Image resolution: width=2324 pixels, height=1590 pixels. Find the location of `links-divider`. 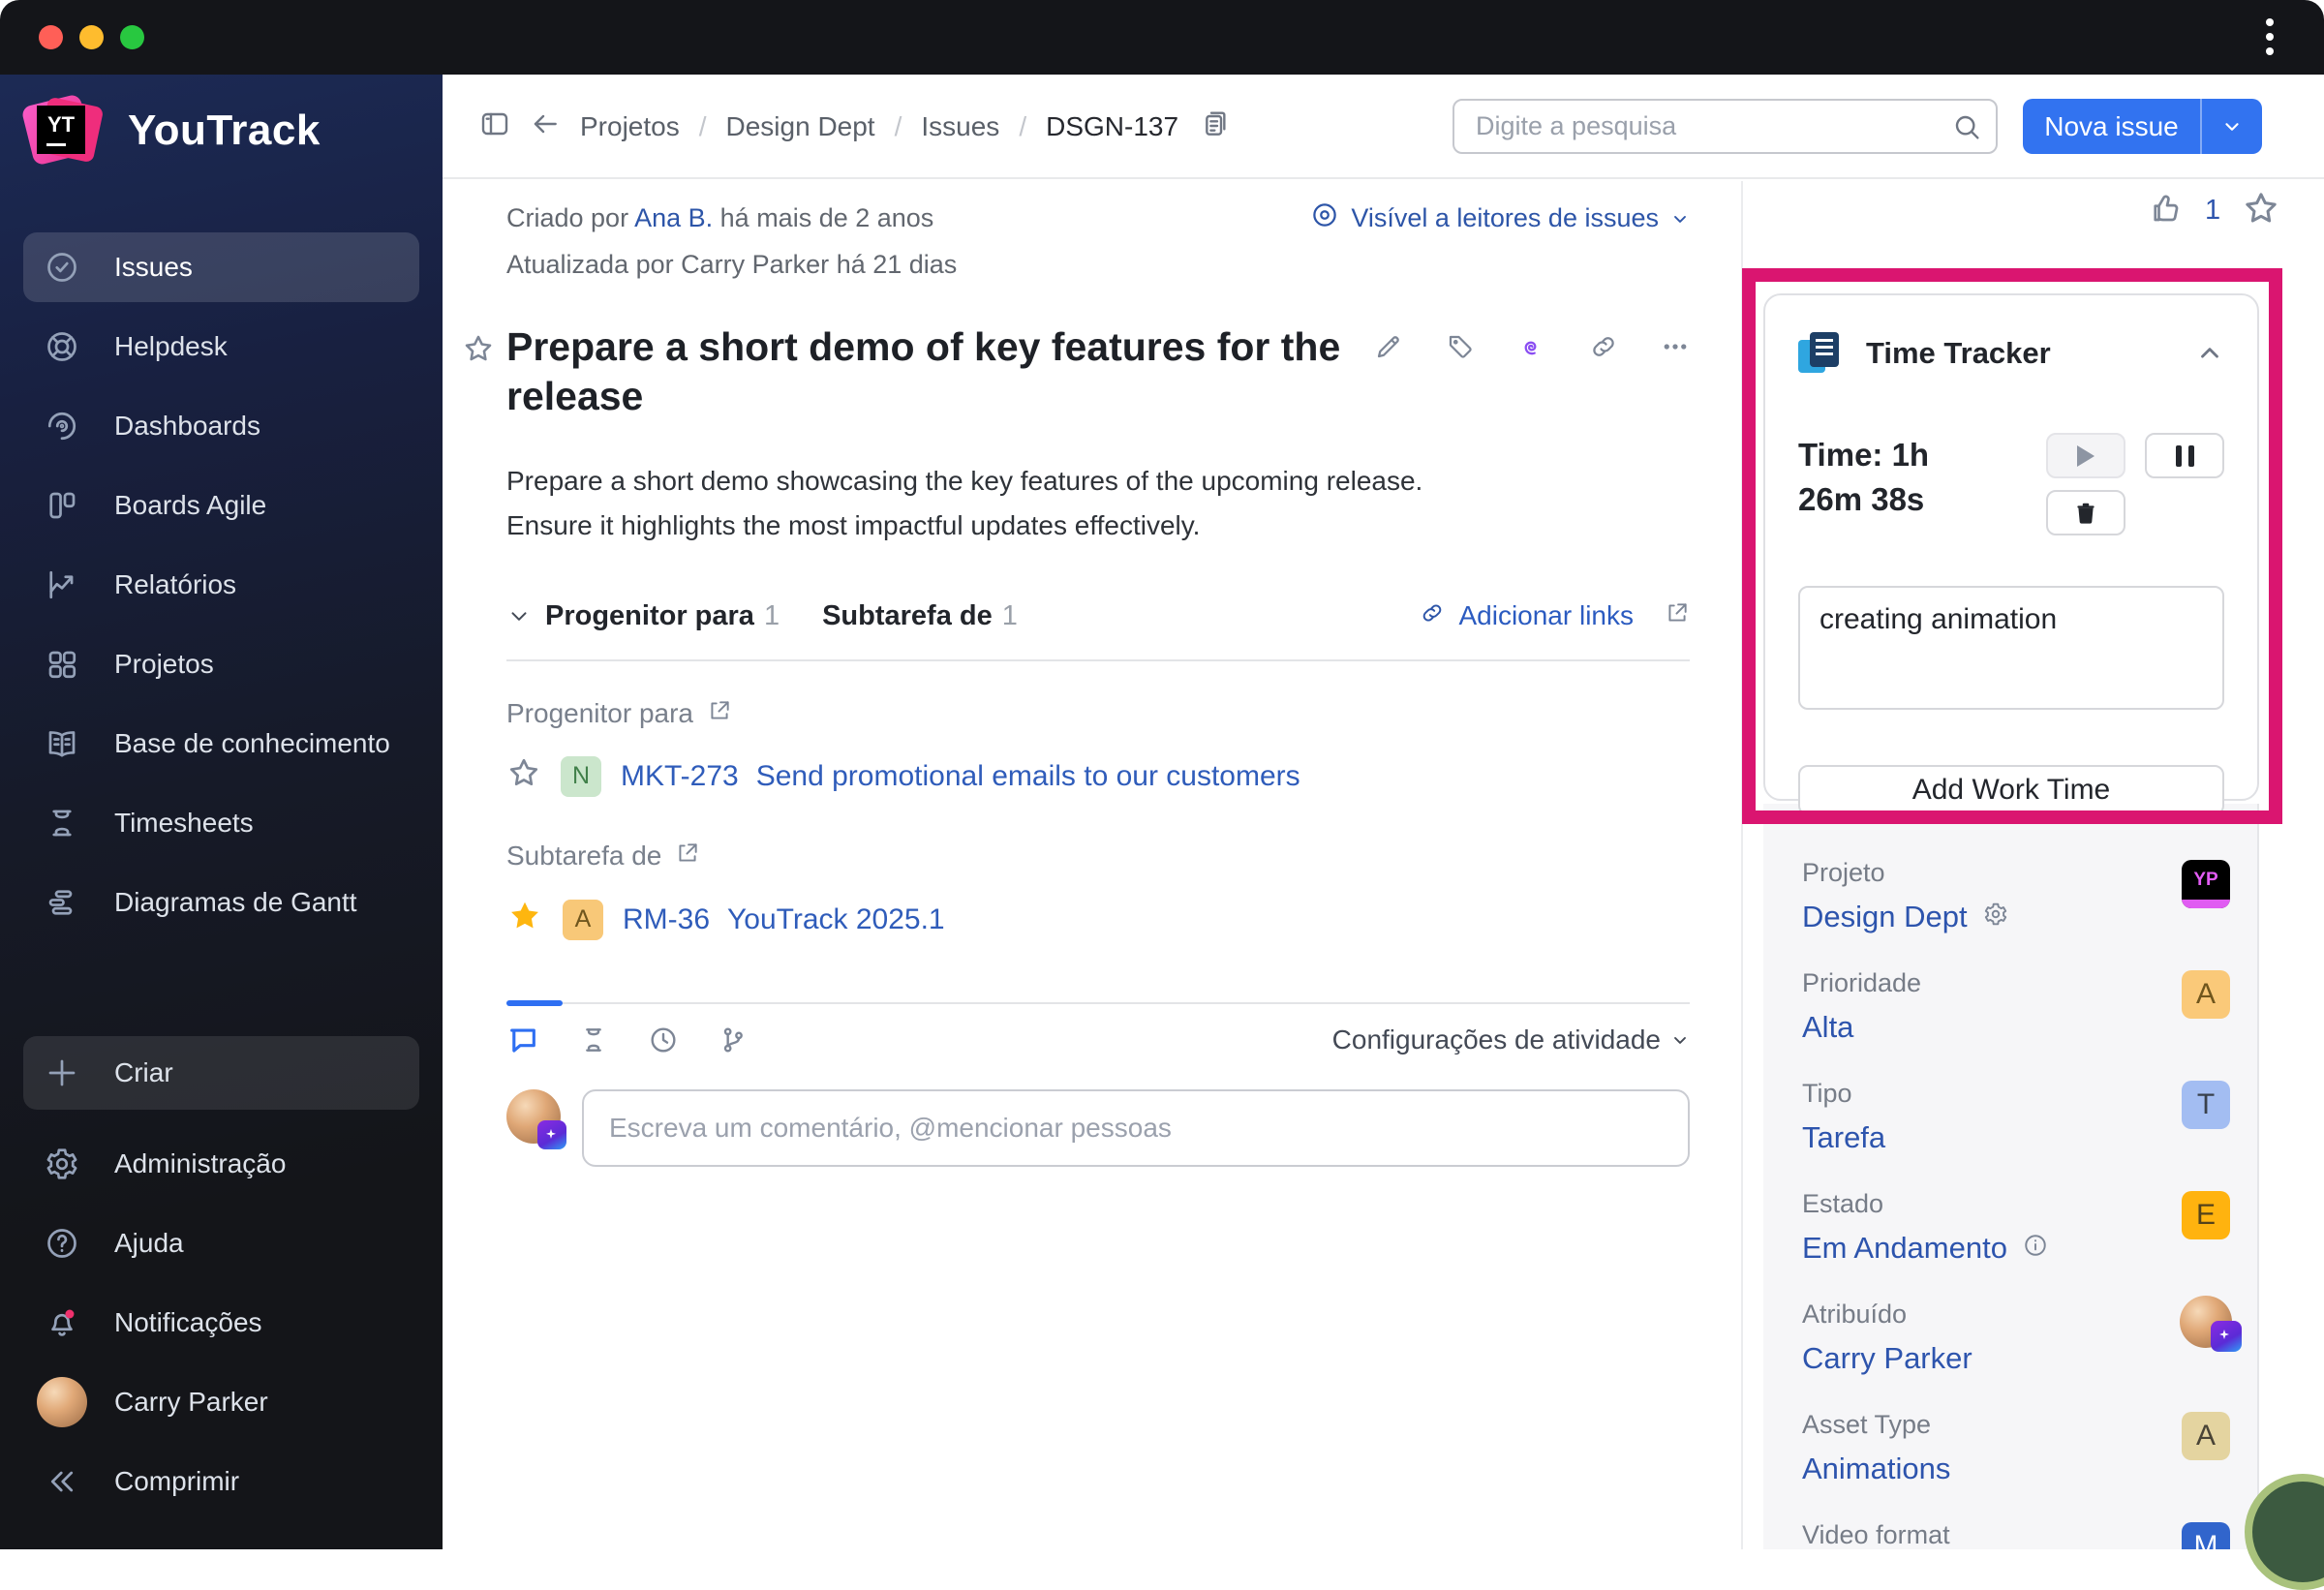

links-divider is located at coordinates (1098, 660).